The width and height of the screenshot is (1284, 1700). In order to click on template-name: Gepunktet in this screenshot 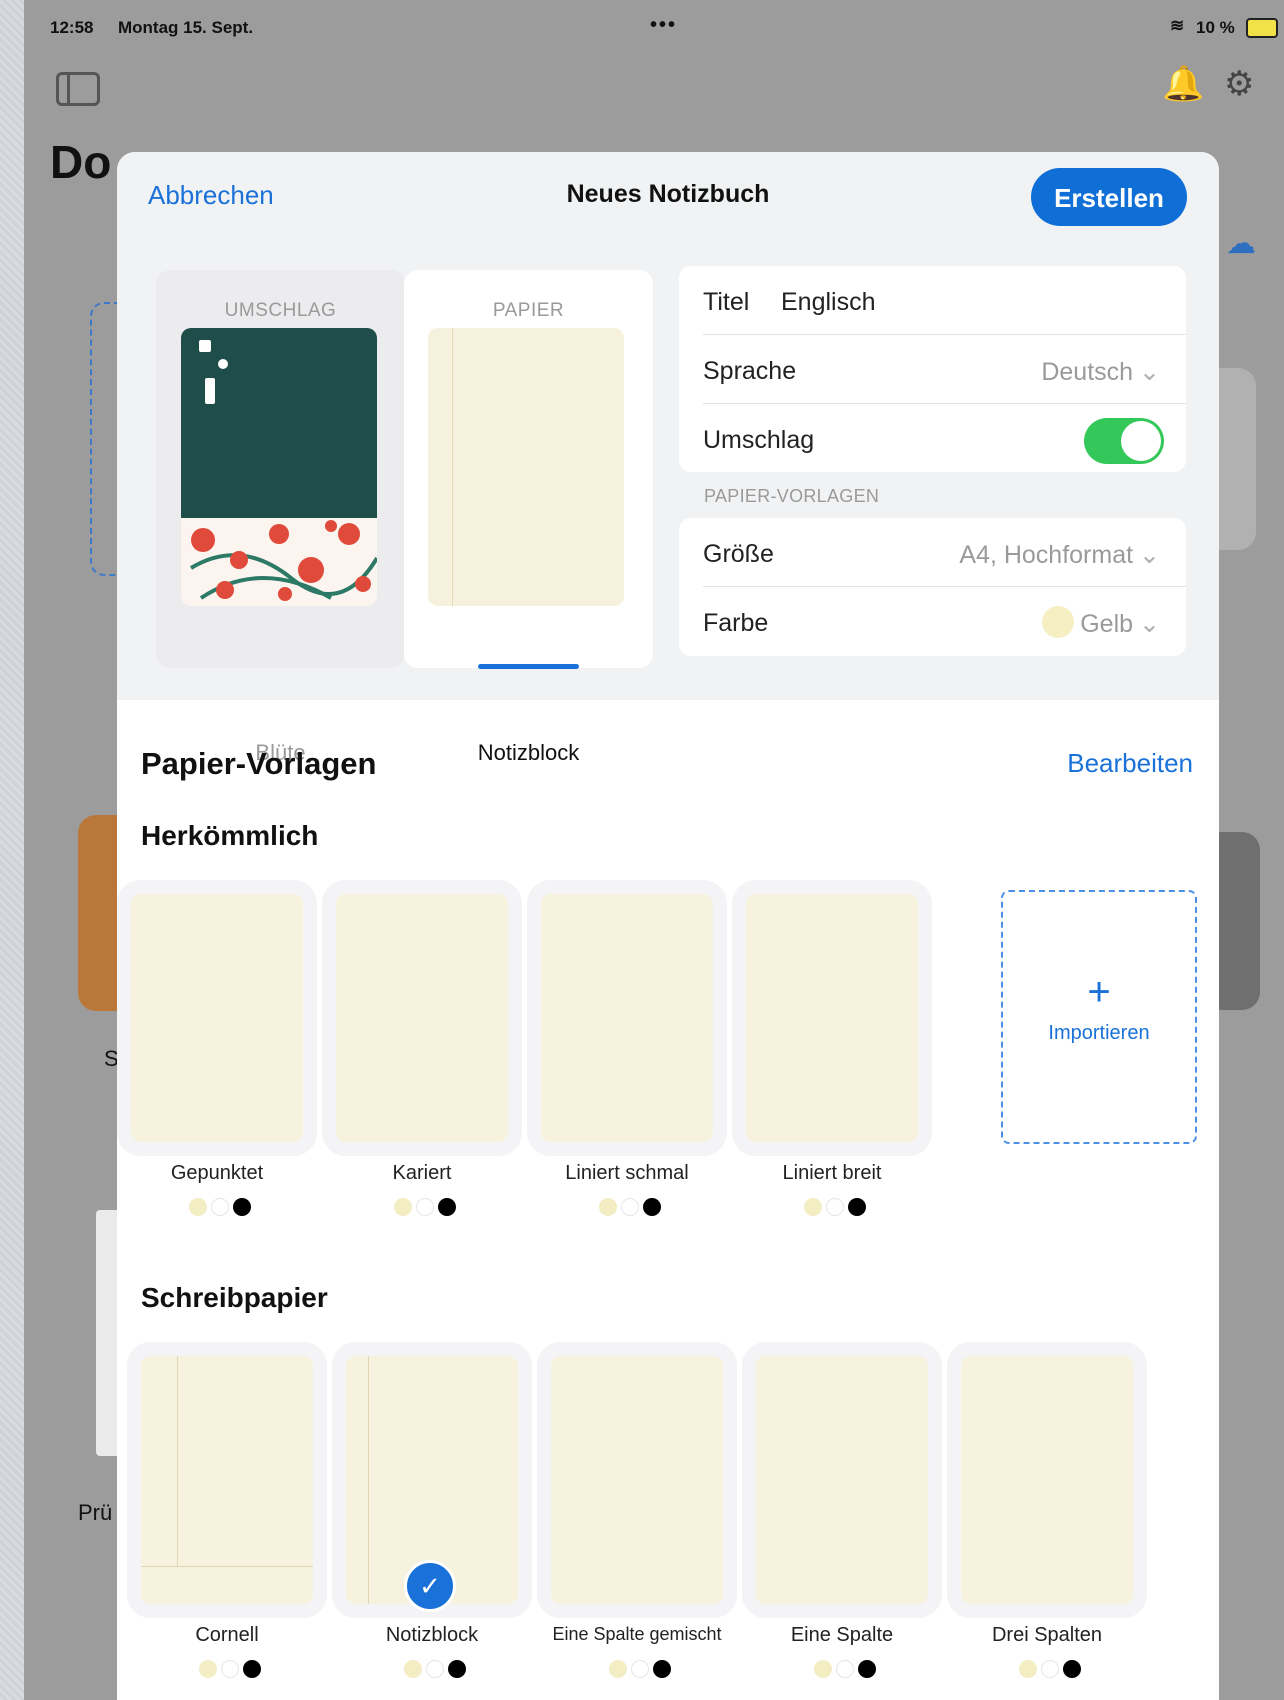, I will do `click(217, 1173)`.